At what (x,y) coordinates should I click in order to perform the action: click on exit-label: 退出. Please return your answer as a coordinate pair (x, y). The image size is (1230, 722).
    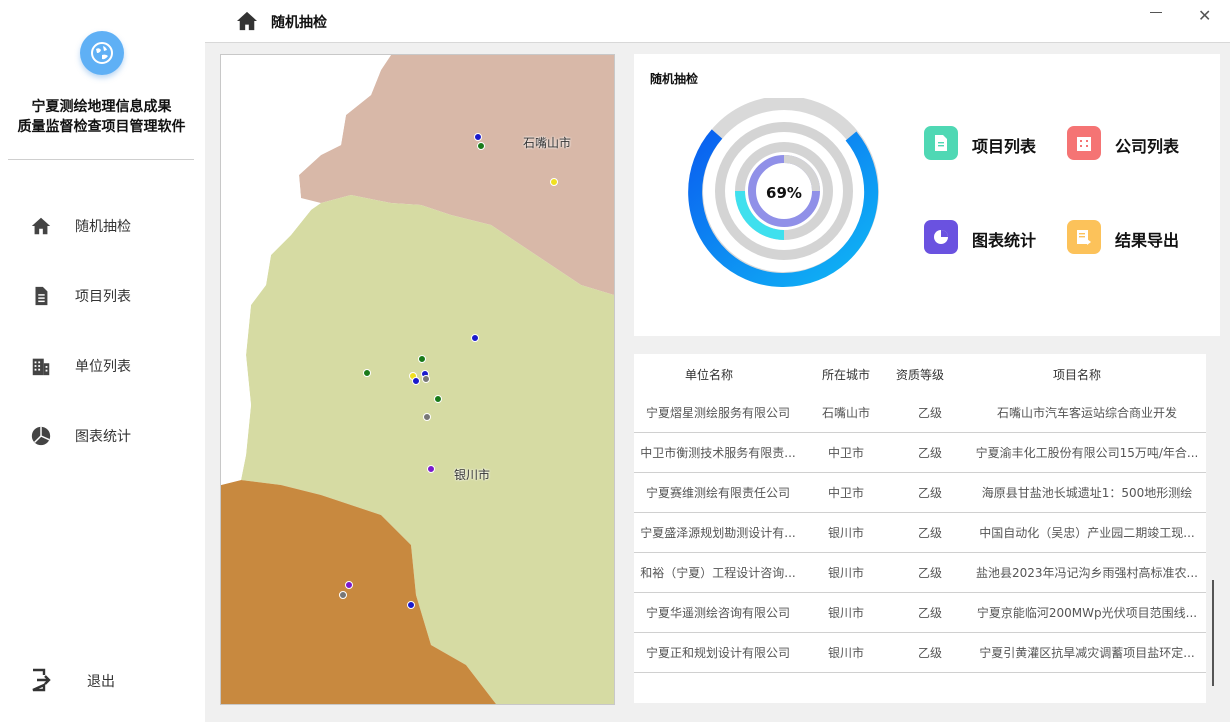
    Looking at the image, I should click on (101, 682).